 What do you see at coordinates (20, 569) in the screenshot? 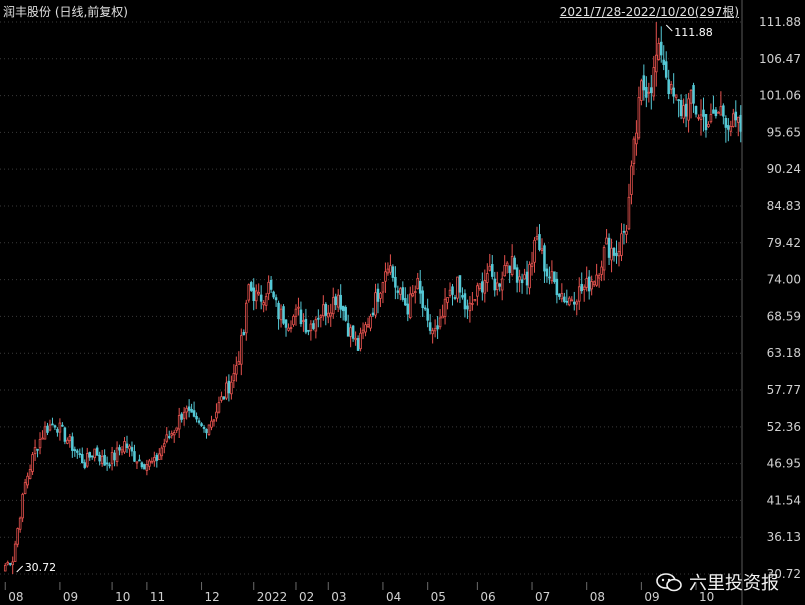
I see `low-marker` at bounding box center [20, 569].